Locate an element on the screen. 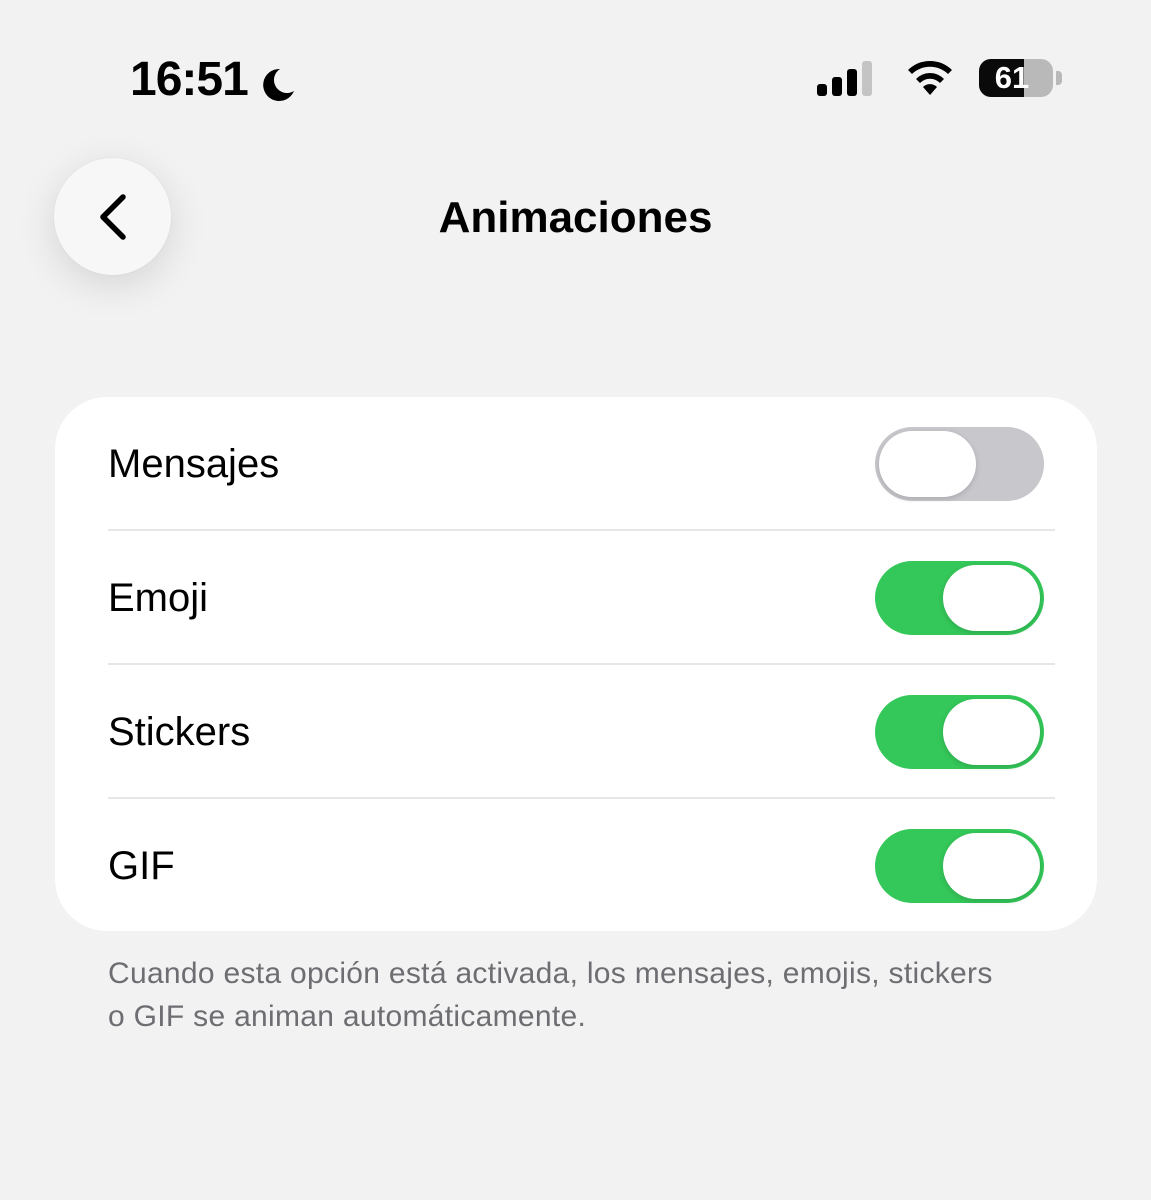  battery-icon: 61 is located at coordinates (1016, 78).